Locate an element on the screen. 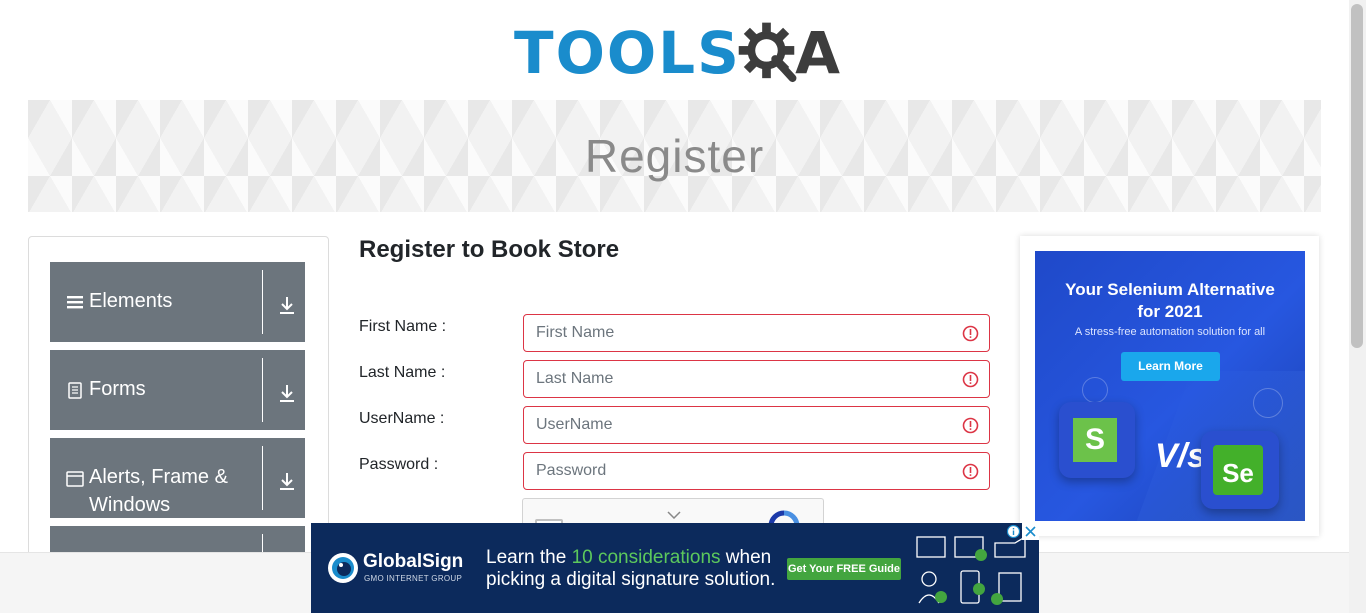 Image resolution: width=1366 pixels, height=613 pixels. ad-headline-line1: Your Selenium Alternative is located at coordinates (1170, 289).